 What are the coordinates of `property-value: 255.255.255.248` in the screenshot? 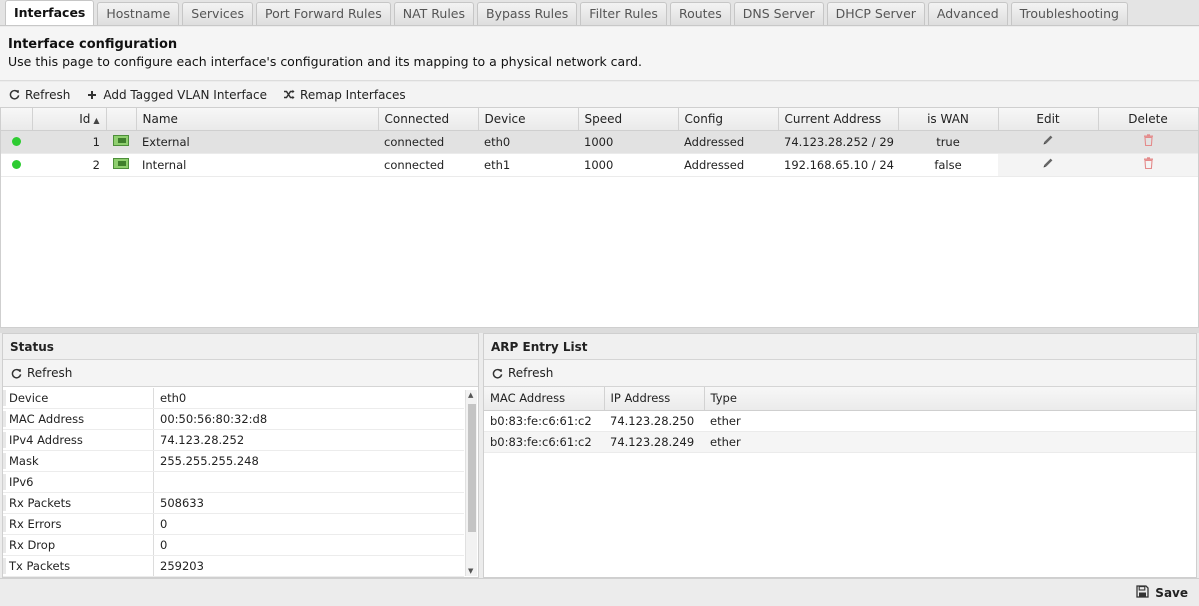 It's located at (209, 461).